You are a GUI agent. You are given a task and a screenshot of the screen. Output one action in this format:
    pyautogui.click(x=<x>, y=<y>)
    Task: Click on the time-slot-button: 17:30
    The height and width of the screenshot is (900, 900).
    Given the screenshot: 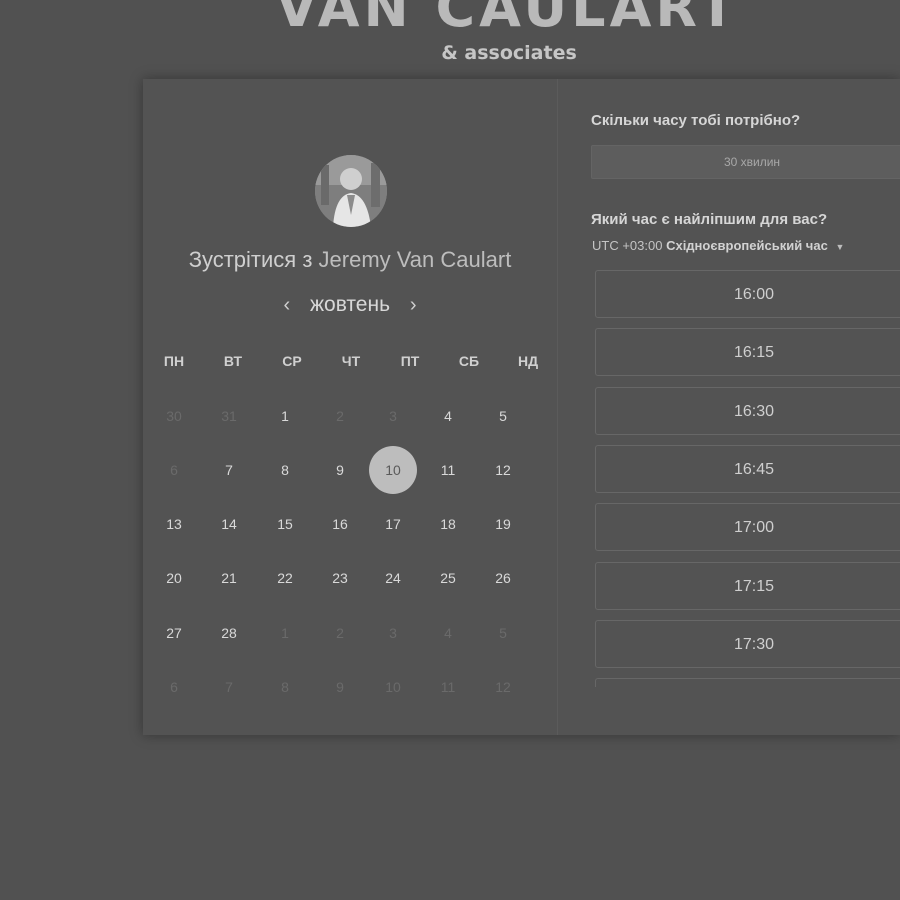 What is the action you would take?
    pyautogui.click(x=747, y=643)
    